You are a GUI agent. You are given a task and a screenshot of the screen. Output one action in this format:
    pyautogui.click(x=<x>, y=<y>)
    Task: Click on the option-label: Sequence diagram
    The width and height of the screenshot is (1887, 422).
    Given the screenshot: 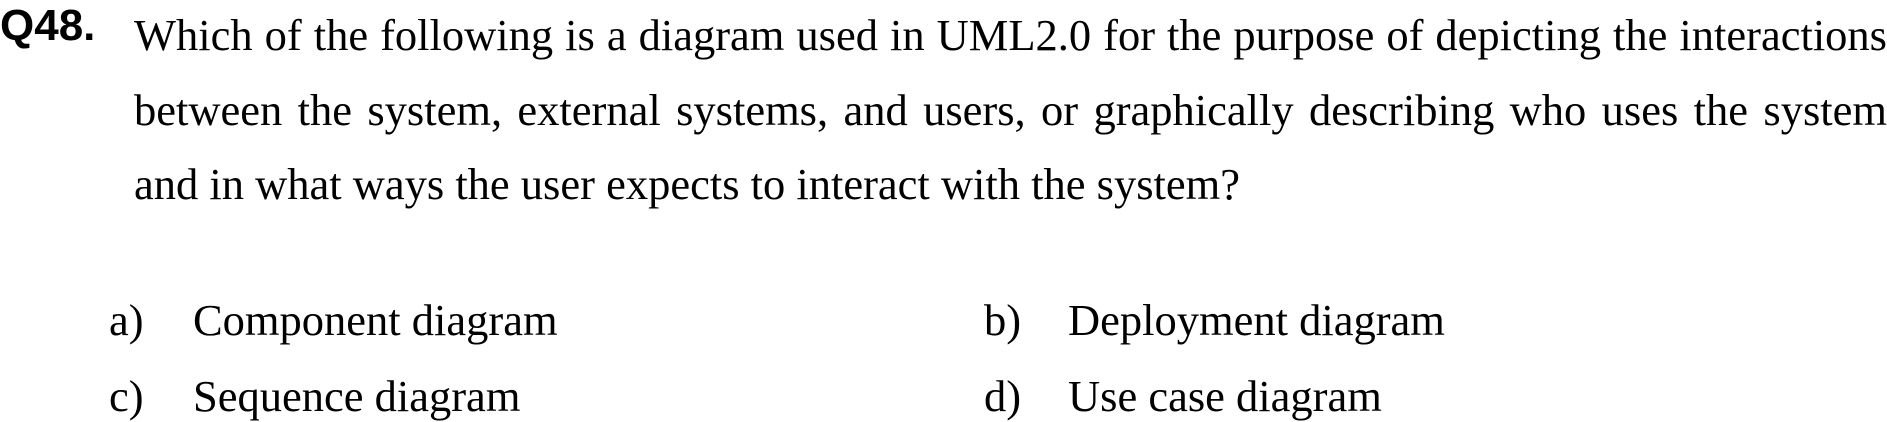 What is the action you would take?
    pyautogui.click(x=357, y=396)
    